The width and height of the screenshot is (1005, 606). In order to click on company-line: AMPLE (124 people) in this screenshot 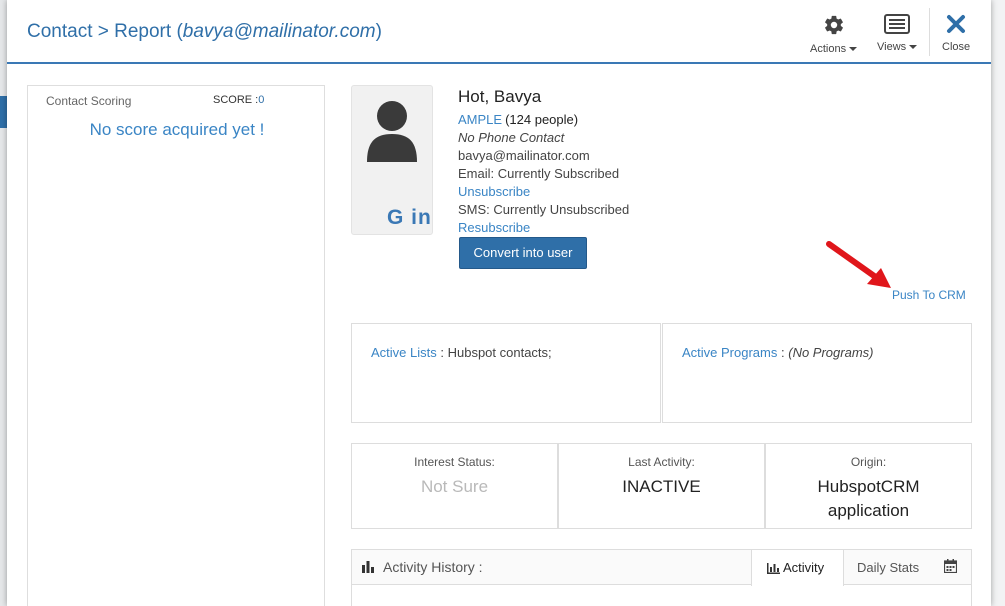, I will do `click(543, 120)`.